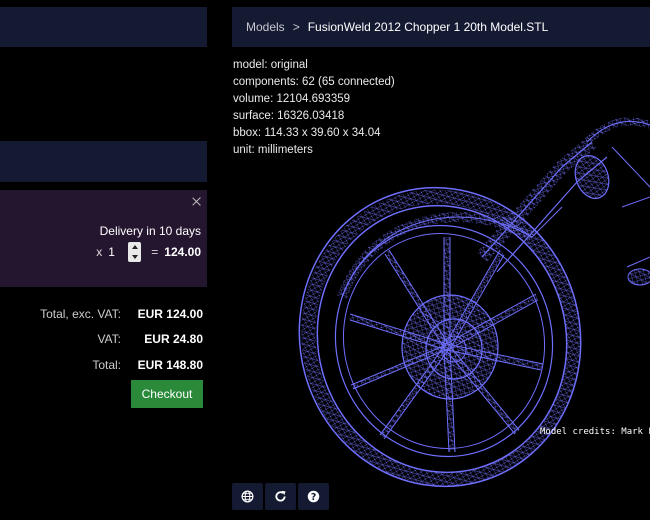  What do you see at coordinates (289, 116) in the screenshot?
I see `model-info-surface: surface: 16326.03418` at bounding box center [289, 116].